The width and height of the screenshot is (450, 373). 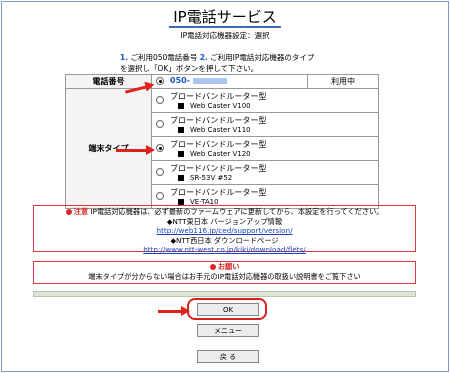 What do you see at coordinates (160, 100) in the screenshot?
I see `radio-v100` at bounding box center [160, 100].